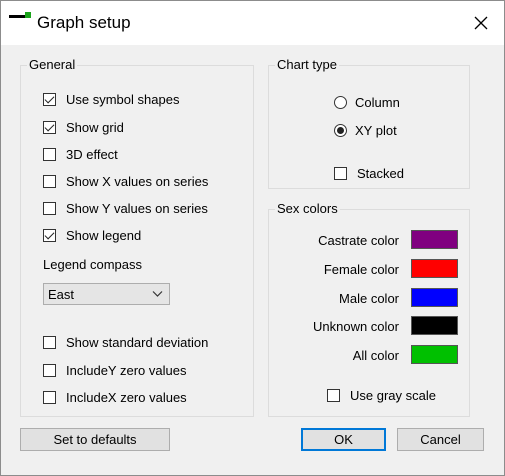 Image resolution: width=505 pixels, height=476 pixels. Describe the element at coordinates (252, 23) in the screenshot. I see `title-bar: Graph setup` at that location.